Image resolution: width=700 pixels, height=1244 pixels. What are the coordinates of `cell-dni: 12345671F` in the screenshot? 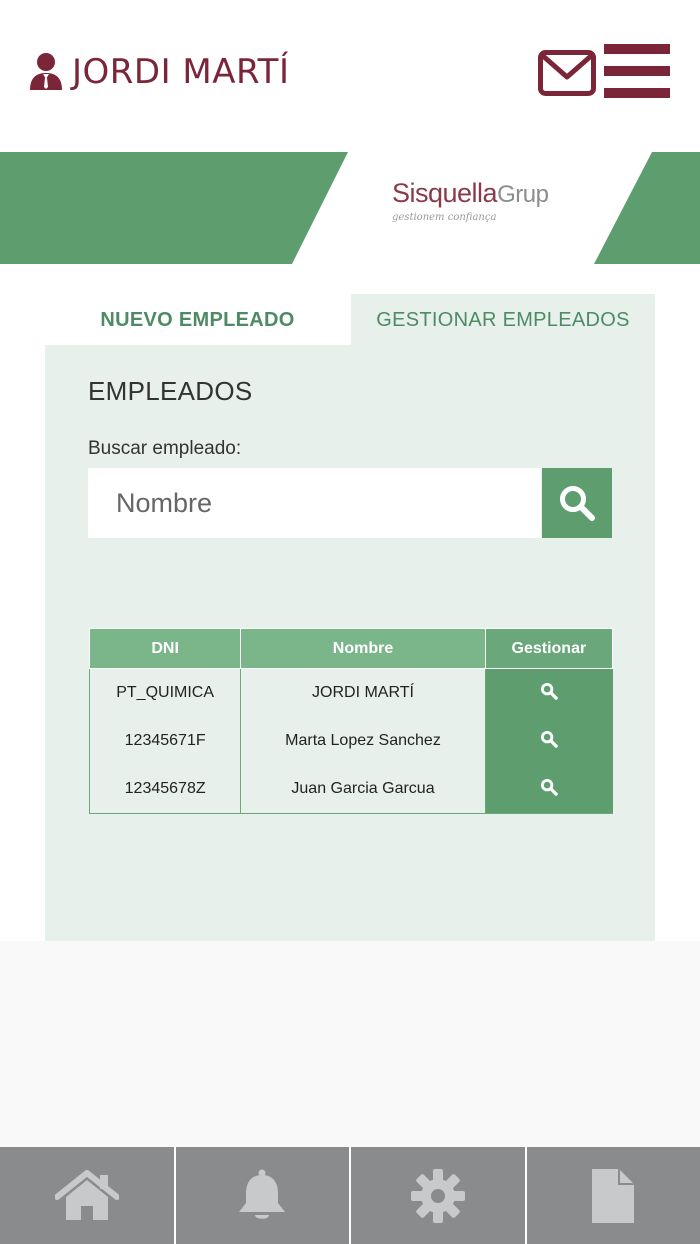 It's located at (165, 741).